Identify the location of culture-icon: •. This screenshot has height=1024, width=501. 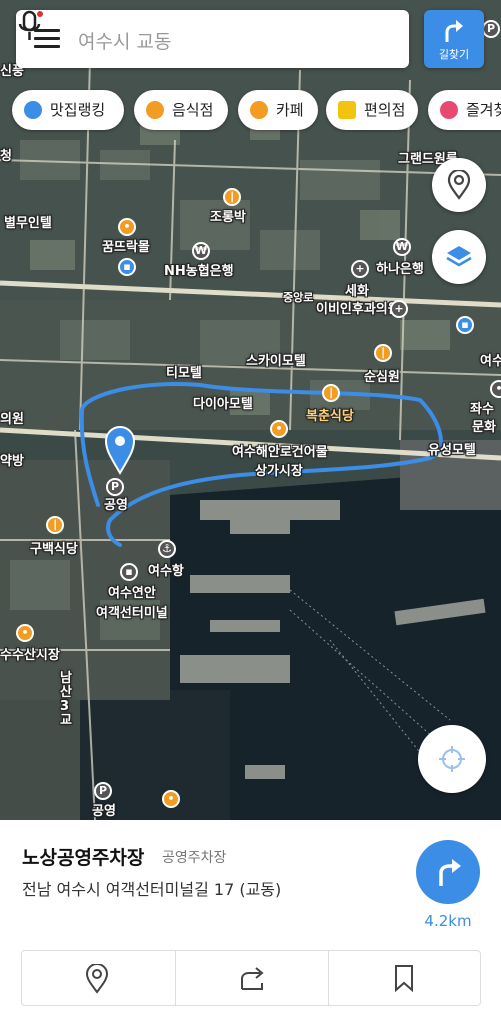
(495, 389).